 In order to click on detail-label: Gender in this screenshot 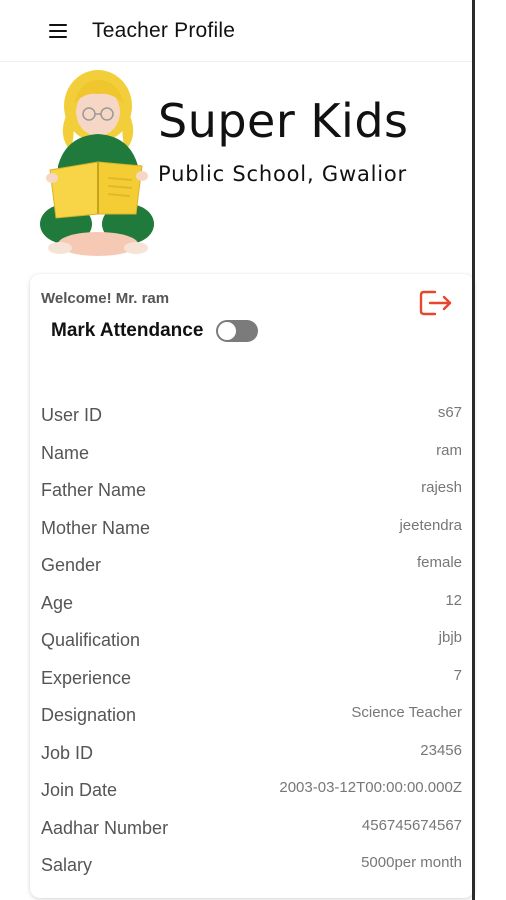, I will do `click(71, 565)`.